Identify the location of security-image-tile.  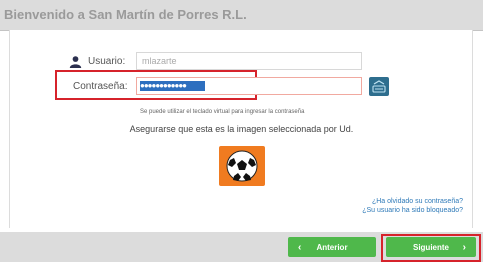
(242, 166).